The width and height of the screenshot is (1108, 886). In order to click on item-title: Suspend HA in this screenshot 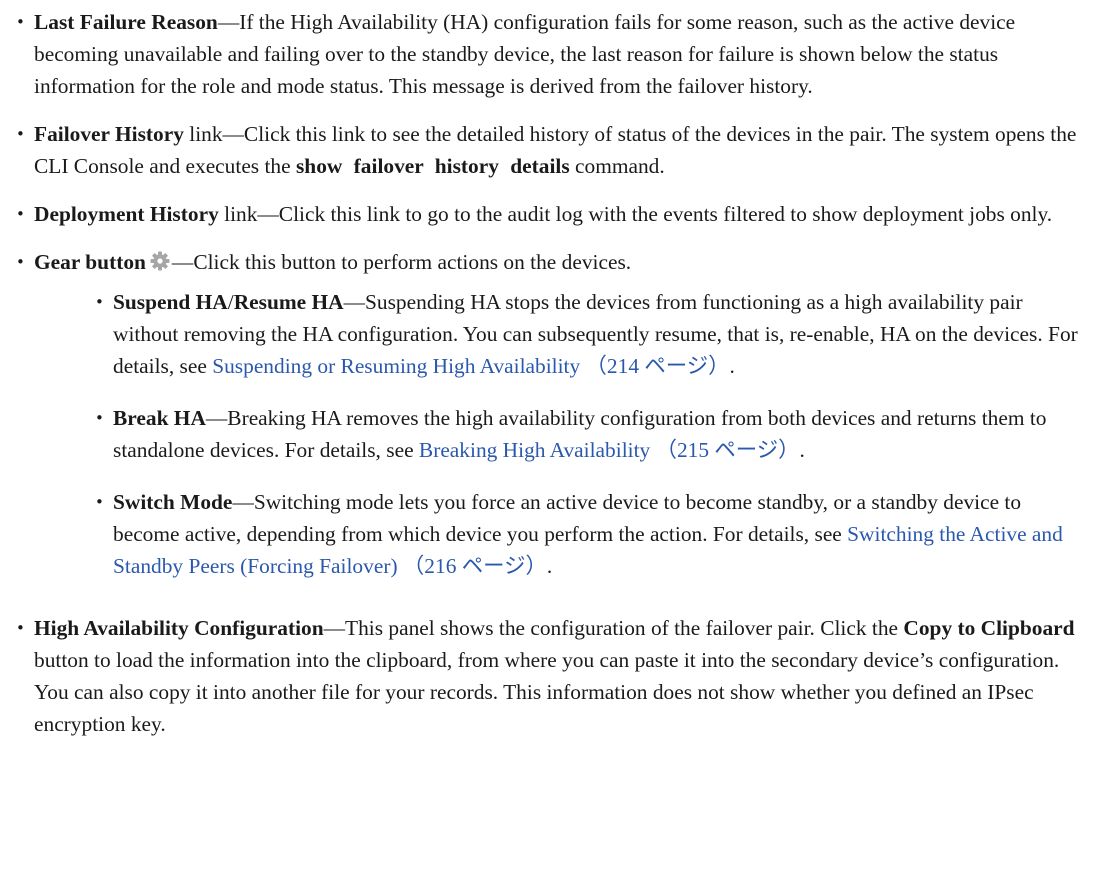, I will do `click(170, 302)`.